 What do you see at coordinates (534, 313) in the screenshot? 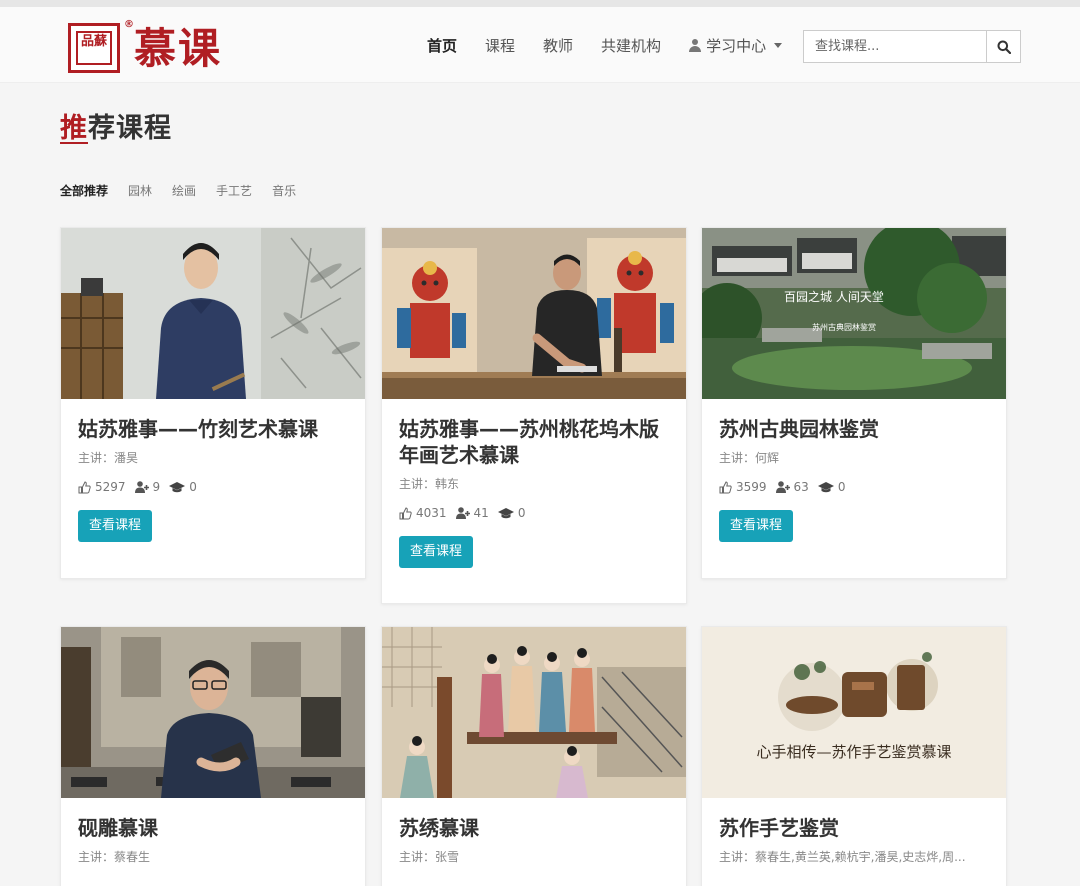
I see `course-thumbnail-woodblock` at bounding box center [534, 313].